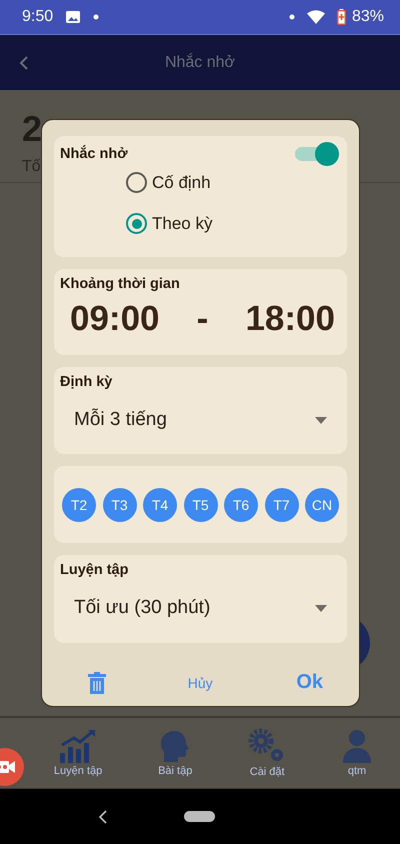  I want to click on weekday-chip: T7, so click(281, 505).